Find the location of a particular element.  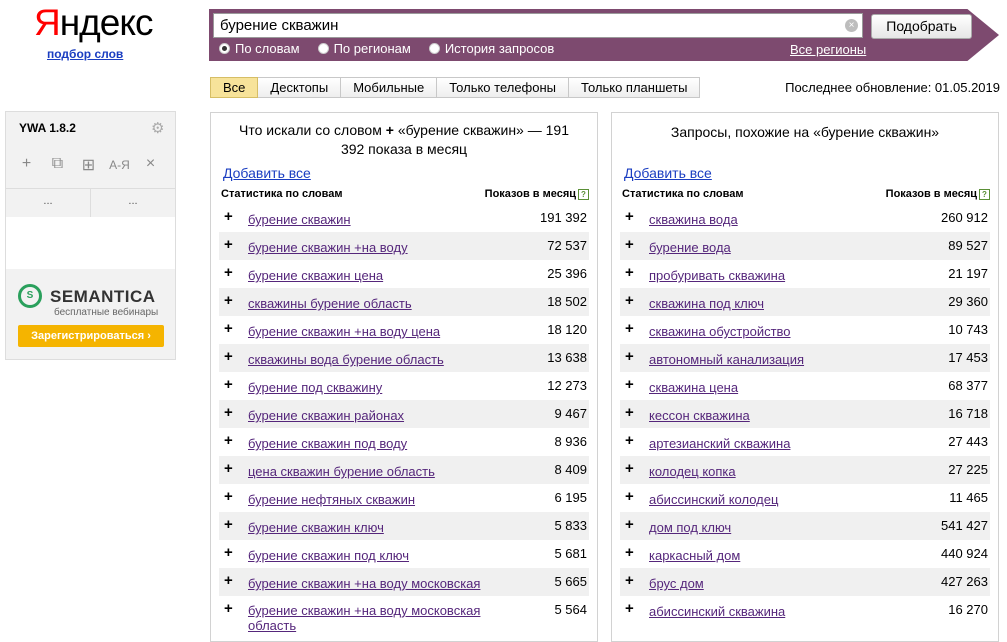

keyword-link: бурение скважин +на воду московская is located at coordinates (364, 583).